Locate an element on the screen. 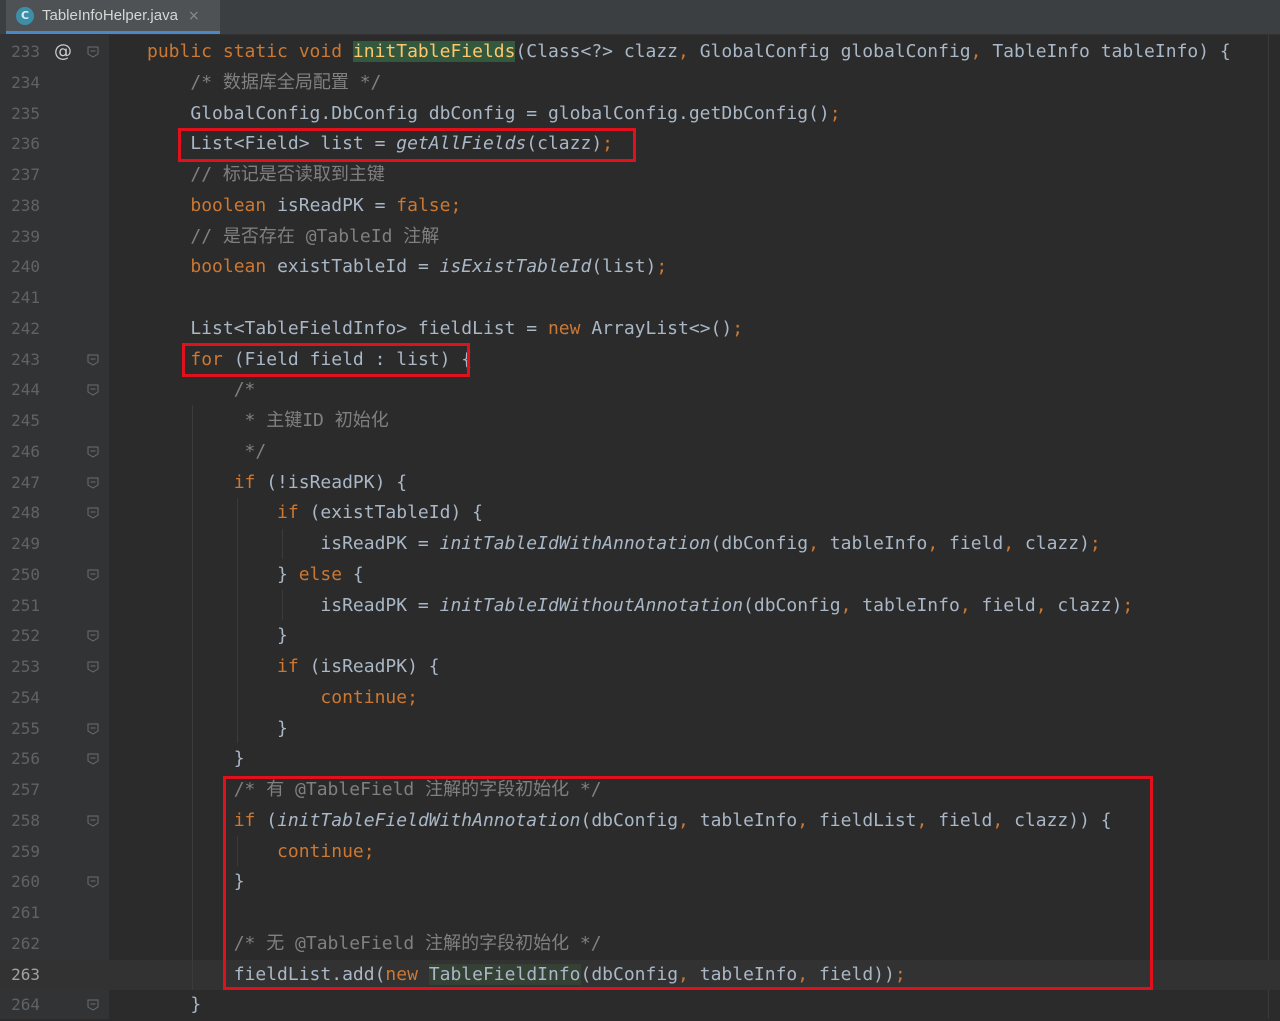 This screenshot has width=1280, height=1021. line-number: 242 is located at coordinates (20, 329).